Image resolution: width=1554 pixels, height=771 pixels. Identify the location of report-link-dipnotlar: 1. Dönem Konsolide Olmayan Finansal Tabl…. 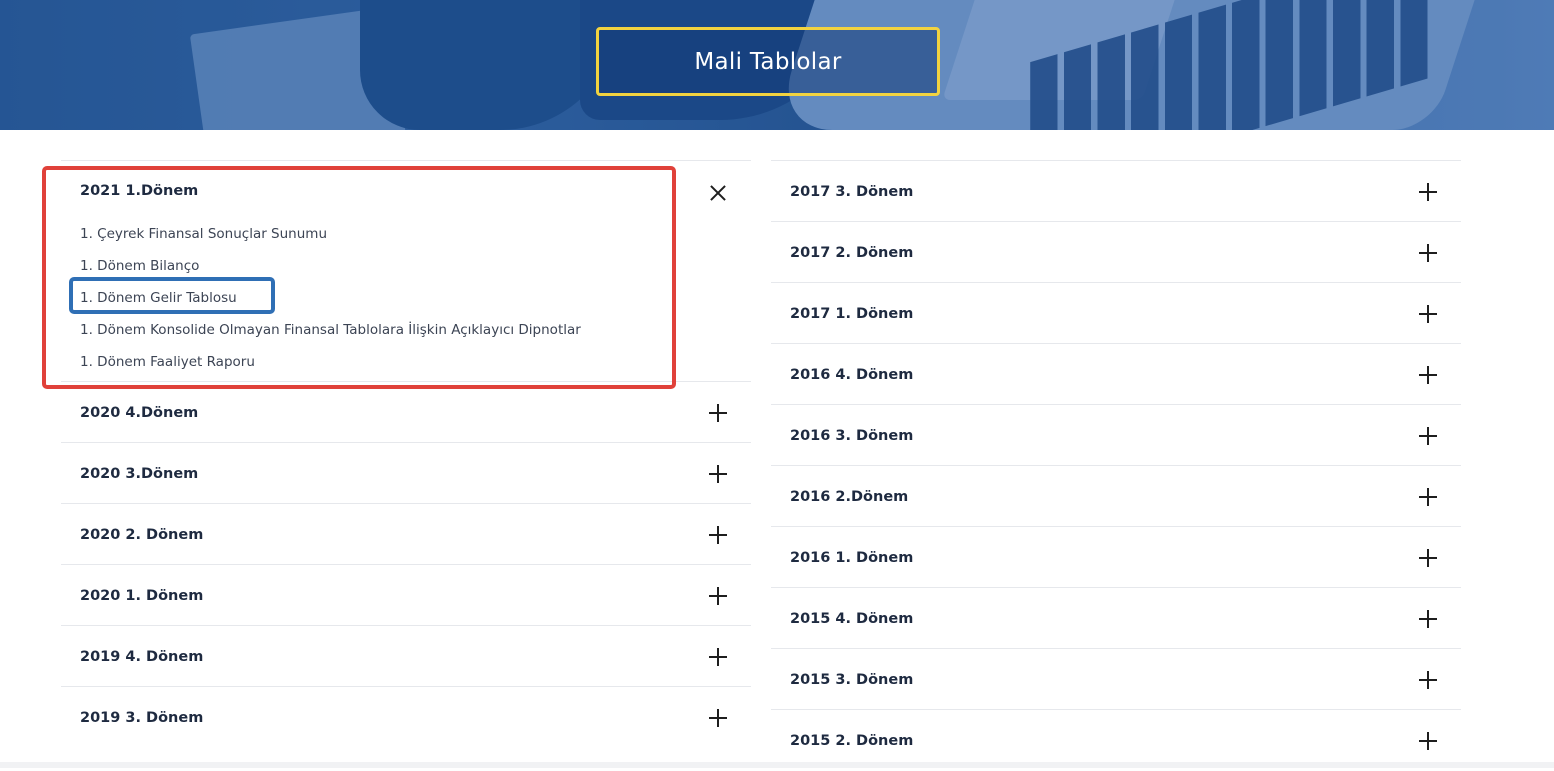
(330, 330).